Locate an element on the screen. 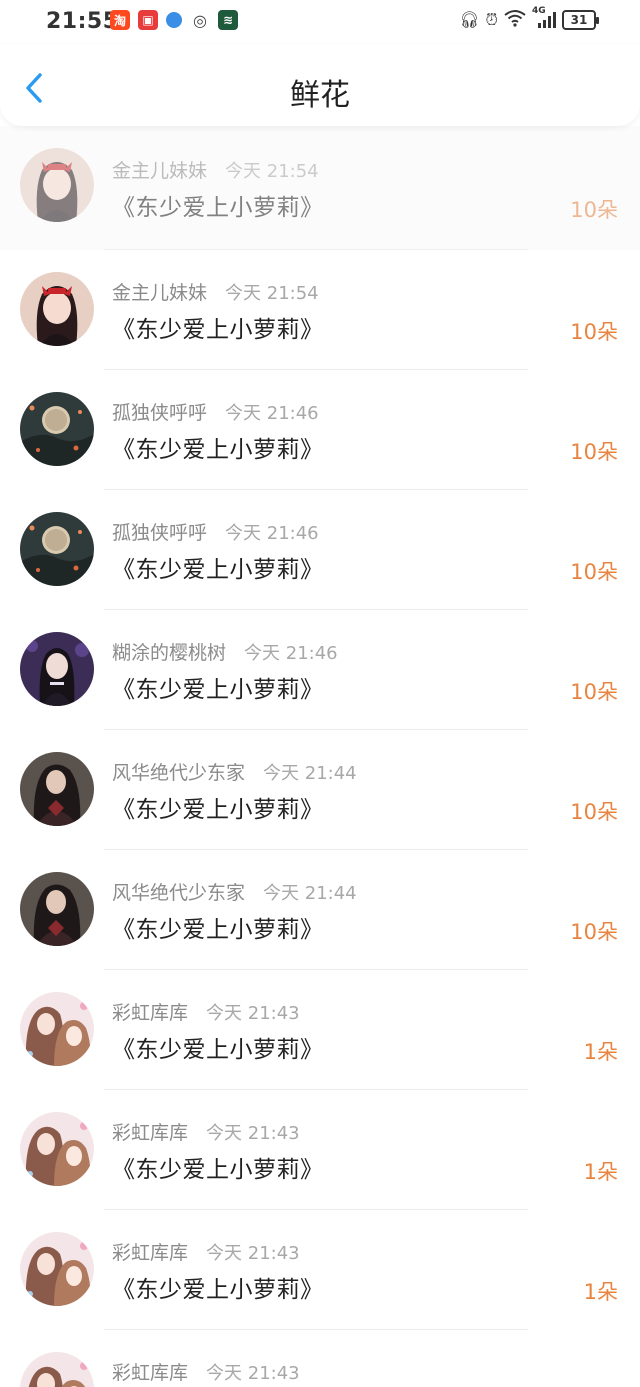 This screenshot has width=640, height=1387. system-icons: 🎧︎ ⏰︎ 4G 31 is located at coordinates (529, 18).